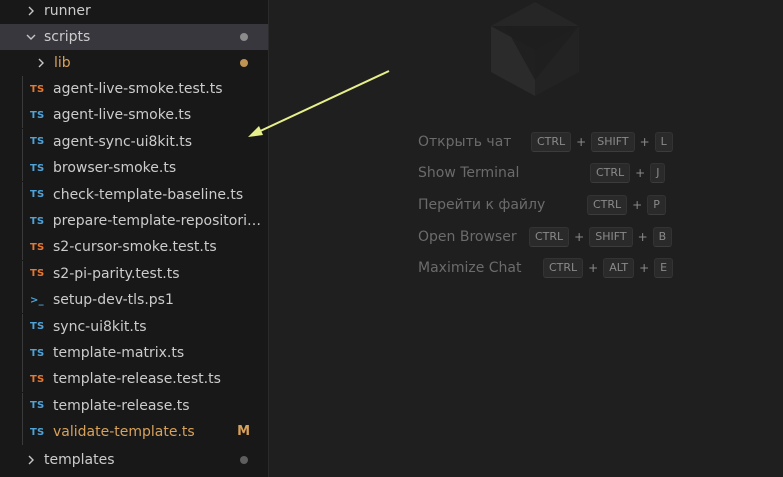  I want to click on file-label: sync-ui8kit.ts, so click(100, 326).